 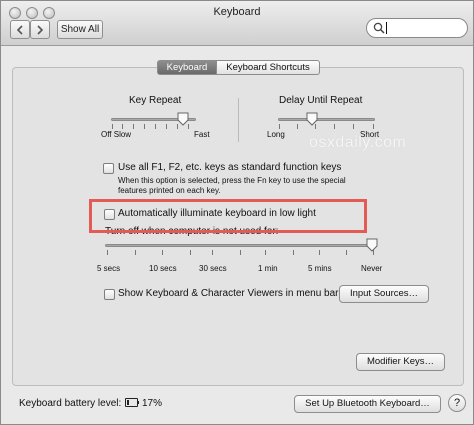 What do you see at coordinates (320, 268) in the screenshot?
I see `turn-off-tick-label: 5 mins` at bounding box center [320, 268].